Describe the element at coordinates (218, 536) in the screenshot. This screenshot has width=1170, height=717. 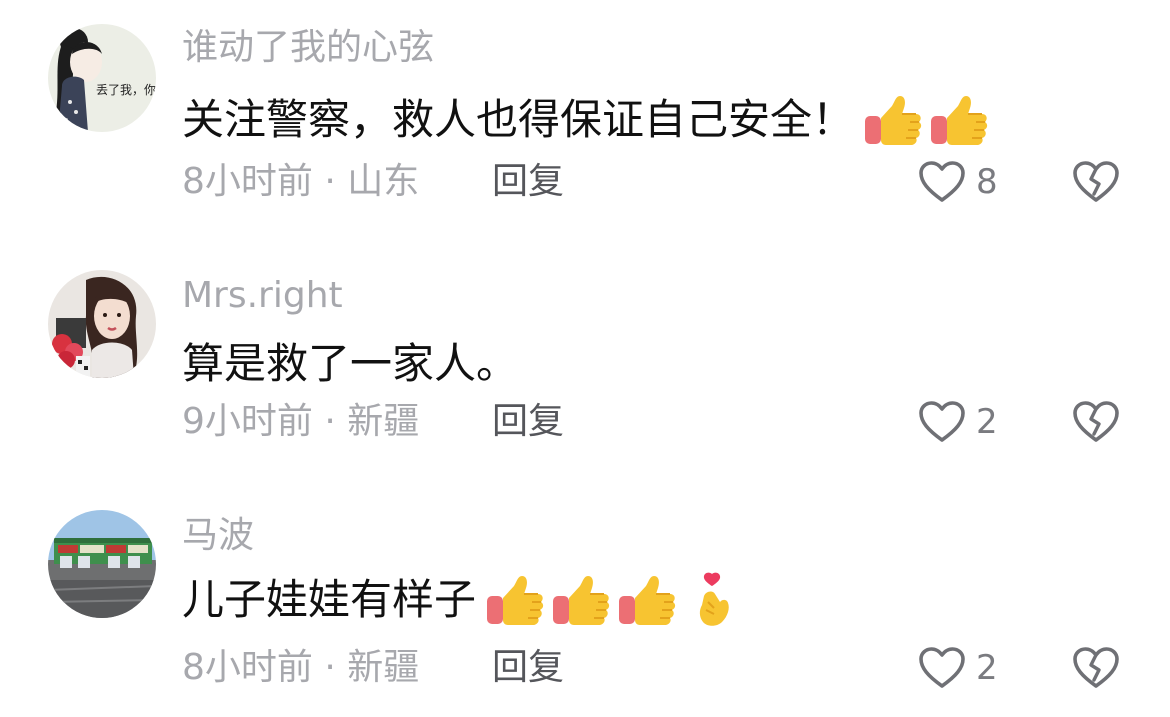
I see `username: 马波` at that location.